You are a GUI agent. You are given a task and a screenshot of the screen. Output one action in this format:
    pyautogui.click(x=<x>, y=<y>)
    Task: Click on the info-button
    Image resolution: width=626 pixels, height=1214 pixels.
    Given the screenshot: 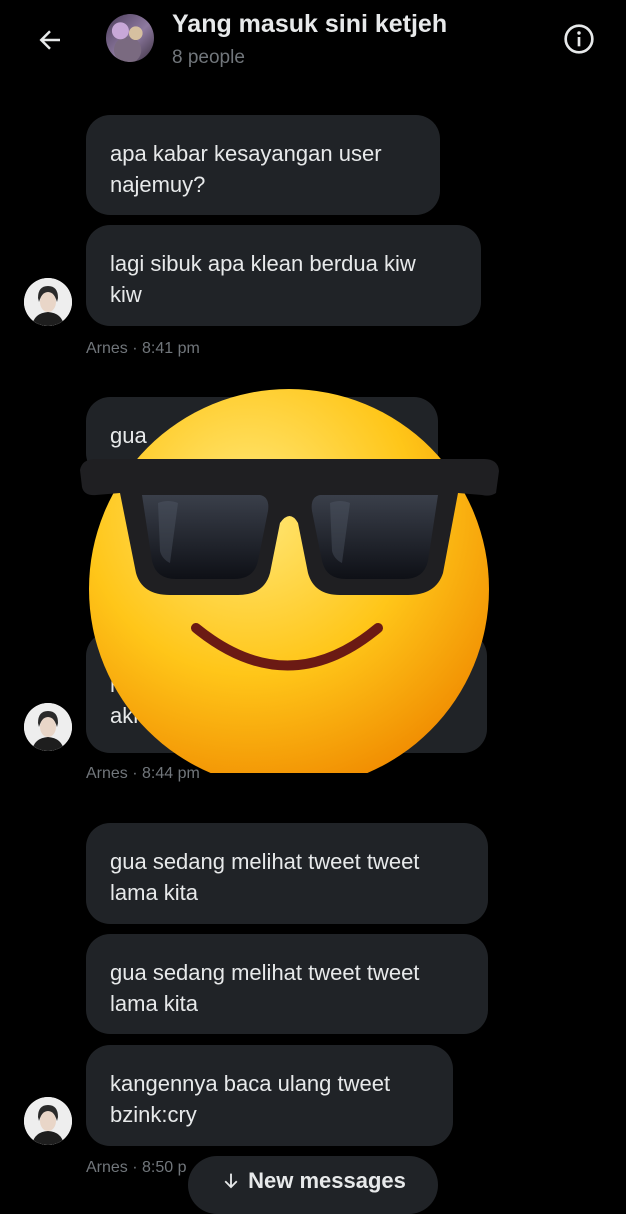 What is the action you would take?
    pyautogui.click(x=579, y=39)
    